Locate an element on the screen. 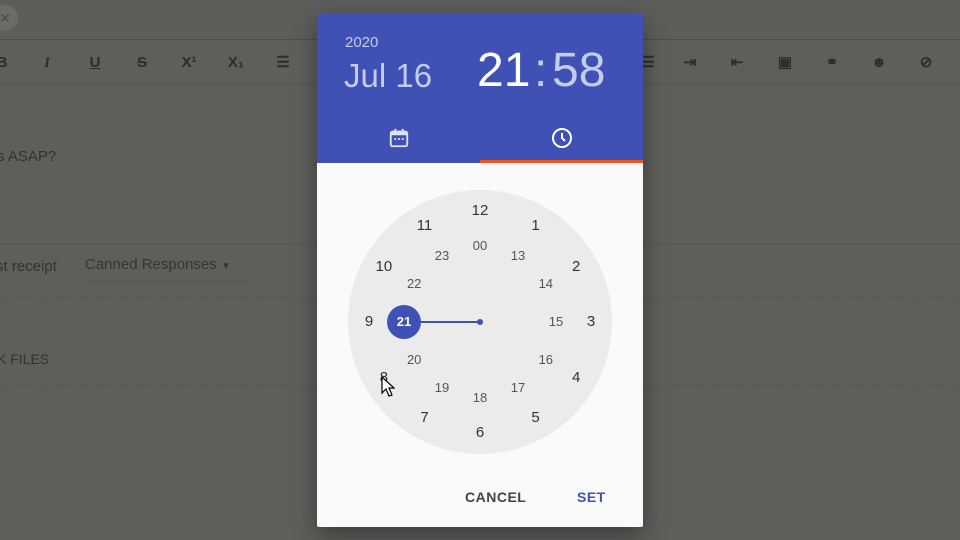  selected-hour: 21 is located at coordinates (404, 322).